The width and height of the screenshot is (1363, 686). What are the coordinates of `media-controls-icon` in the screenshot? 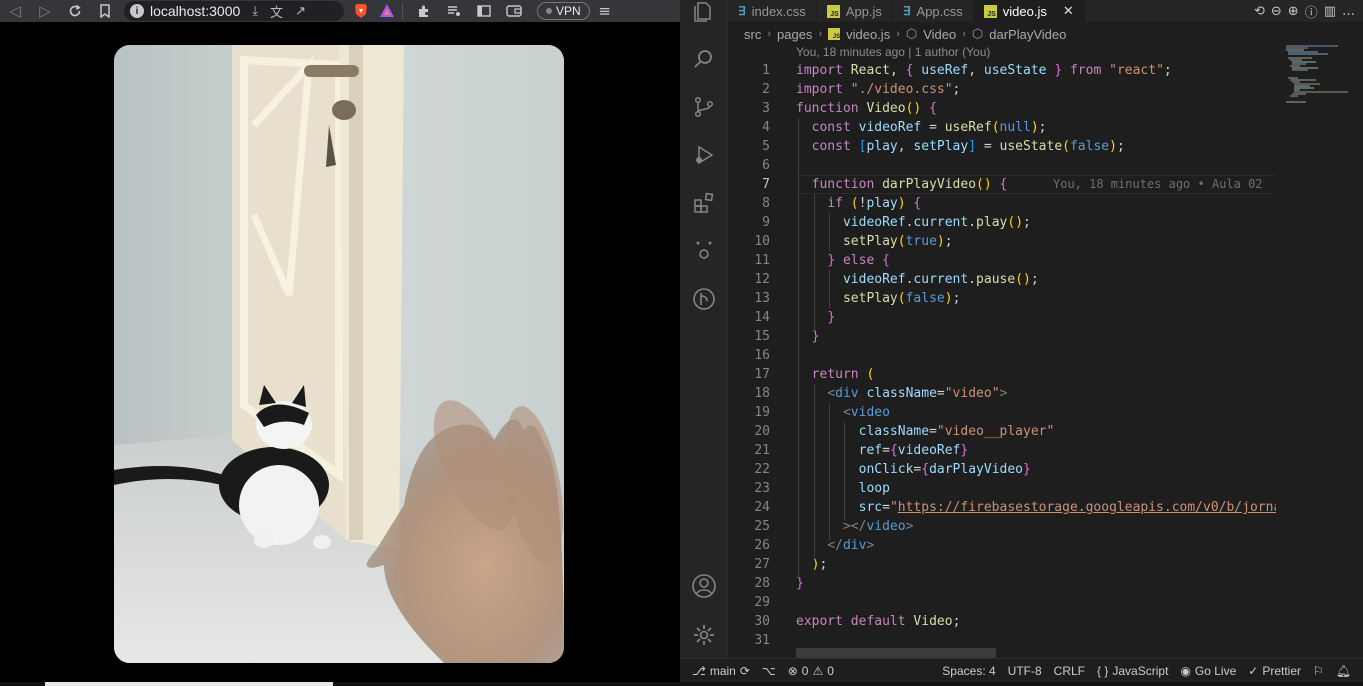 It's located at (454, 11).